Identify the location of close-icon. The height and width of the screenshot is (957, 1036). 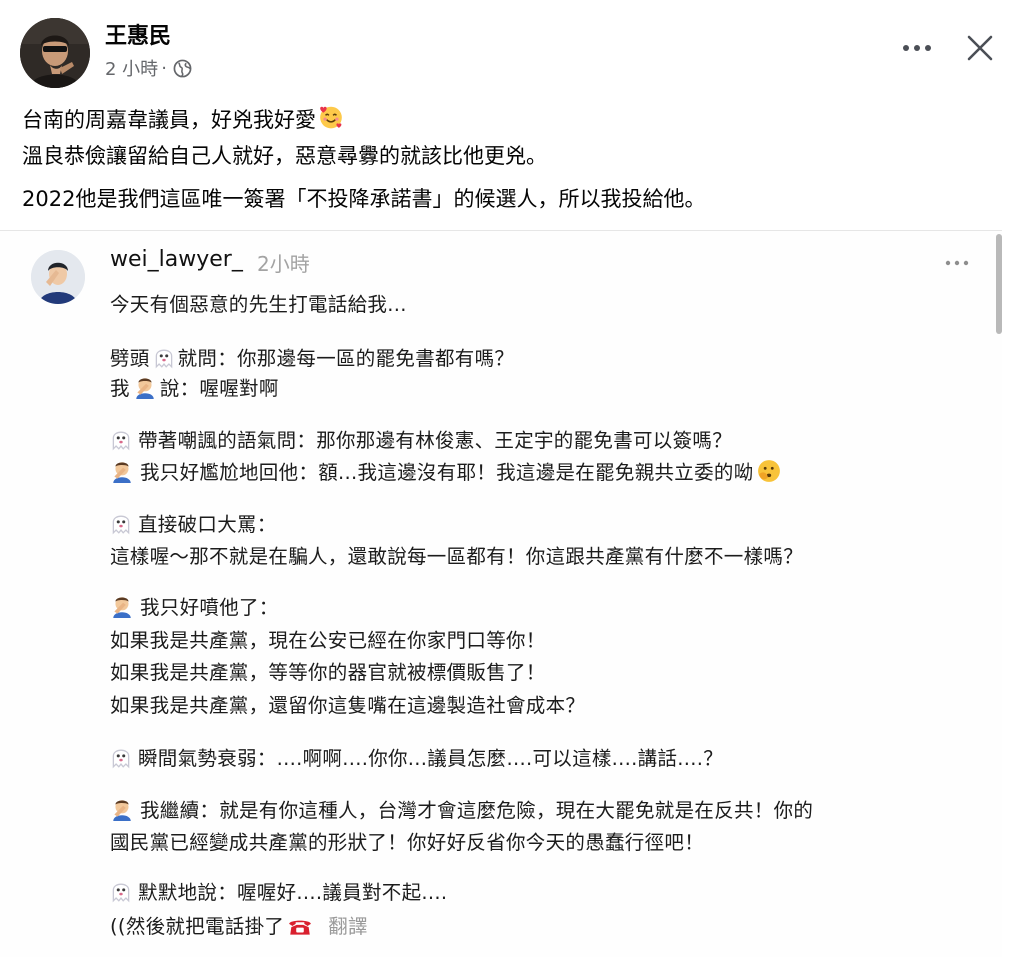
(980, 48).